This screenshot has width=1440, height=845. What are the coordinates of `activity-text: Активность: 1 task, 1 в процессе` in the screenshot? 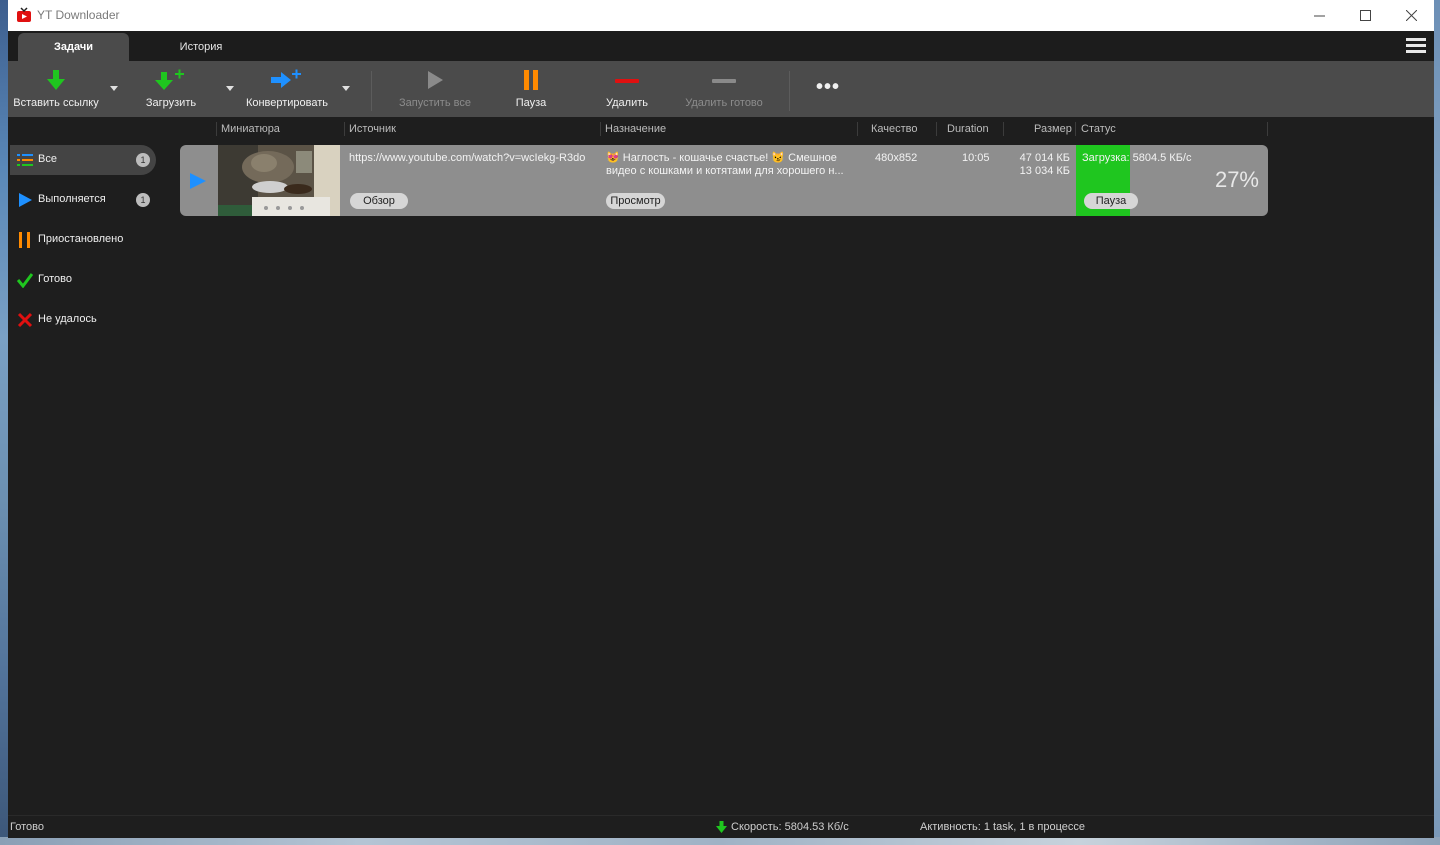 It's located at (1003, 827).